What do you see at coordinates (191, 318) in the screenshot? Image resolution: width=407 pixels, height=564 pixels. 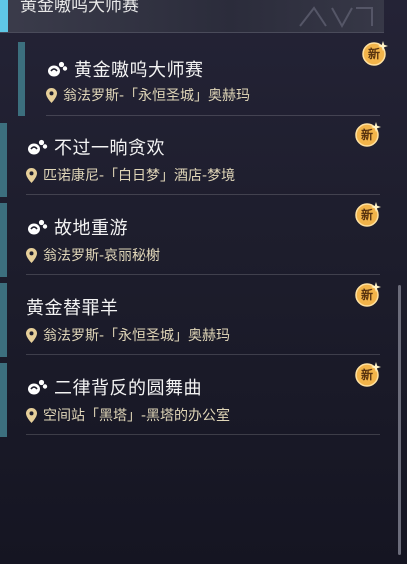 I see `quest-item-4: 黄金替罪羊 翁法罗斯-「永恒圣城」奥赫玛 新` at bounding box center [191, 318].